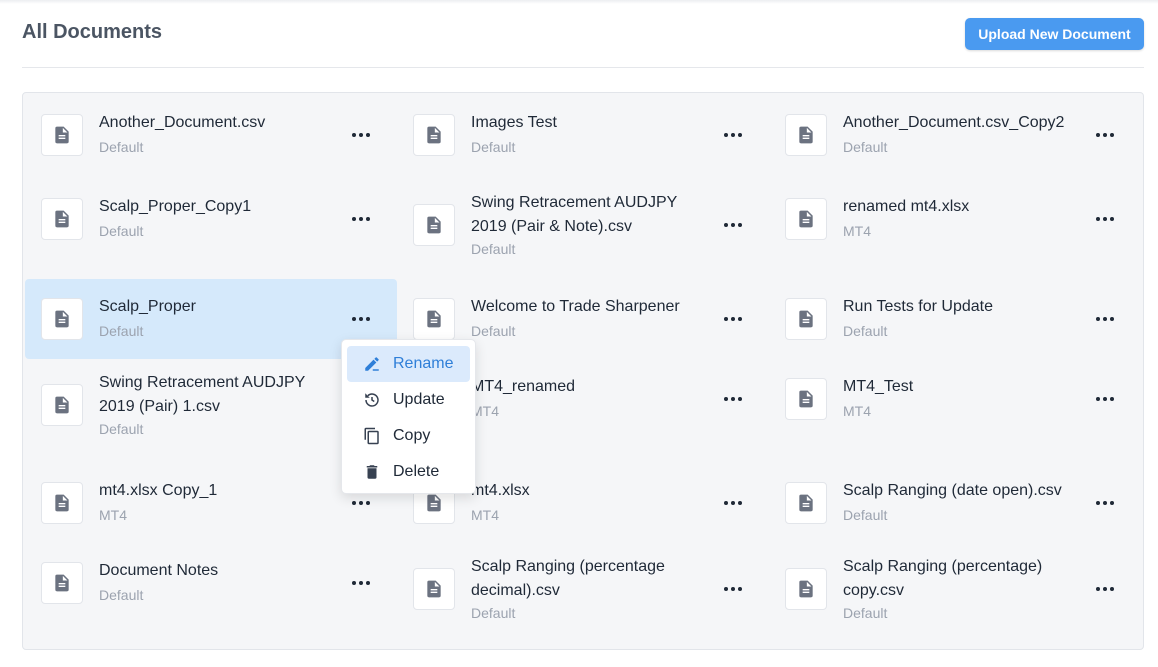  What do you see at coordinates (92, 32) in the screenshot?
I see `page-title: All Documents` at bounding box center [92, 32].